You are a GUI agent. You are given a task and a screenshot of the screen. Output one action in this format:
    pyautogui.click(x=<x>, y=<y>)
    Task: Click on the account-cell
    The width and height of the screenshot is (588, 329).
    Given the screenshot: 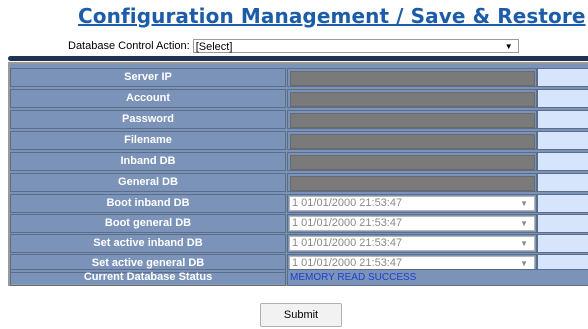 What is the action you would take?
    pyautogui.click(x=412, y=98)
    